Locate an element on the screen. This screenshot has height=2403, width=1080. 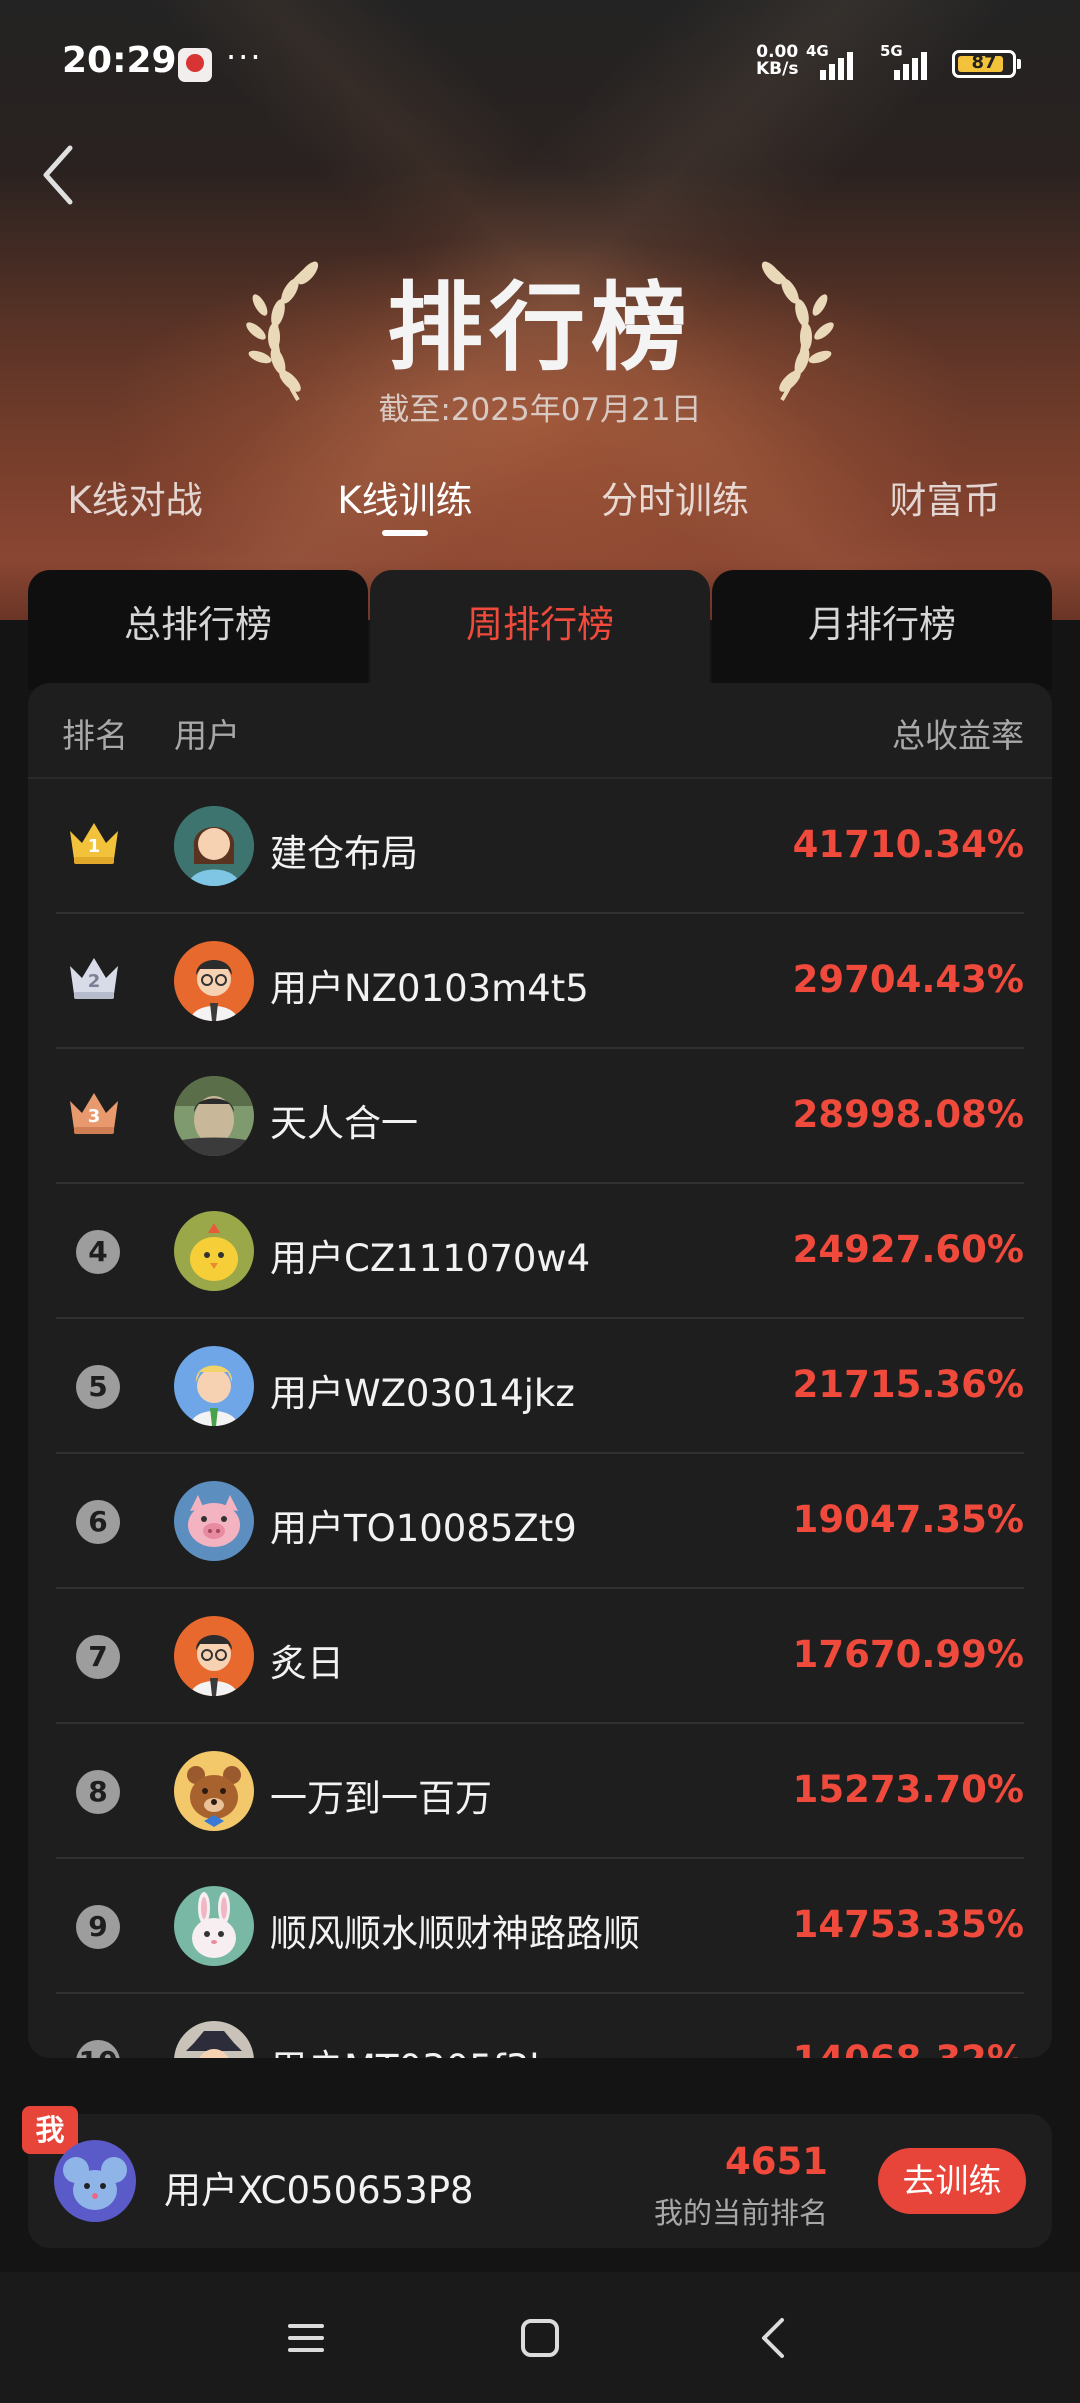
menu-button is located at coordinates (306, 2338).